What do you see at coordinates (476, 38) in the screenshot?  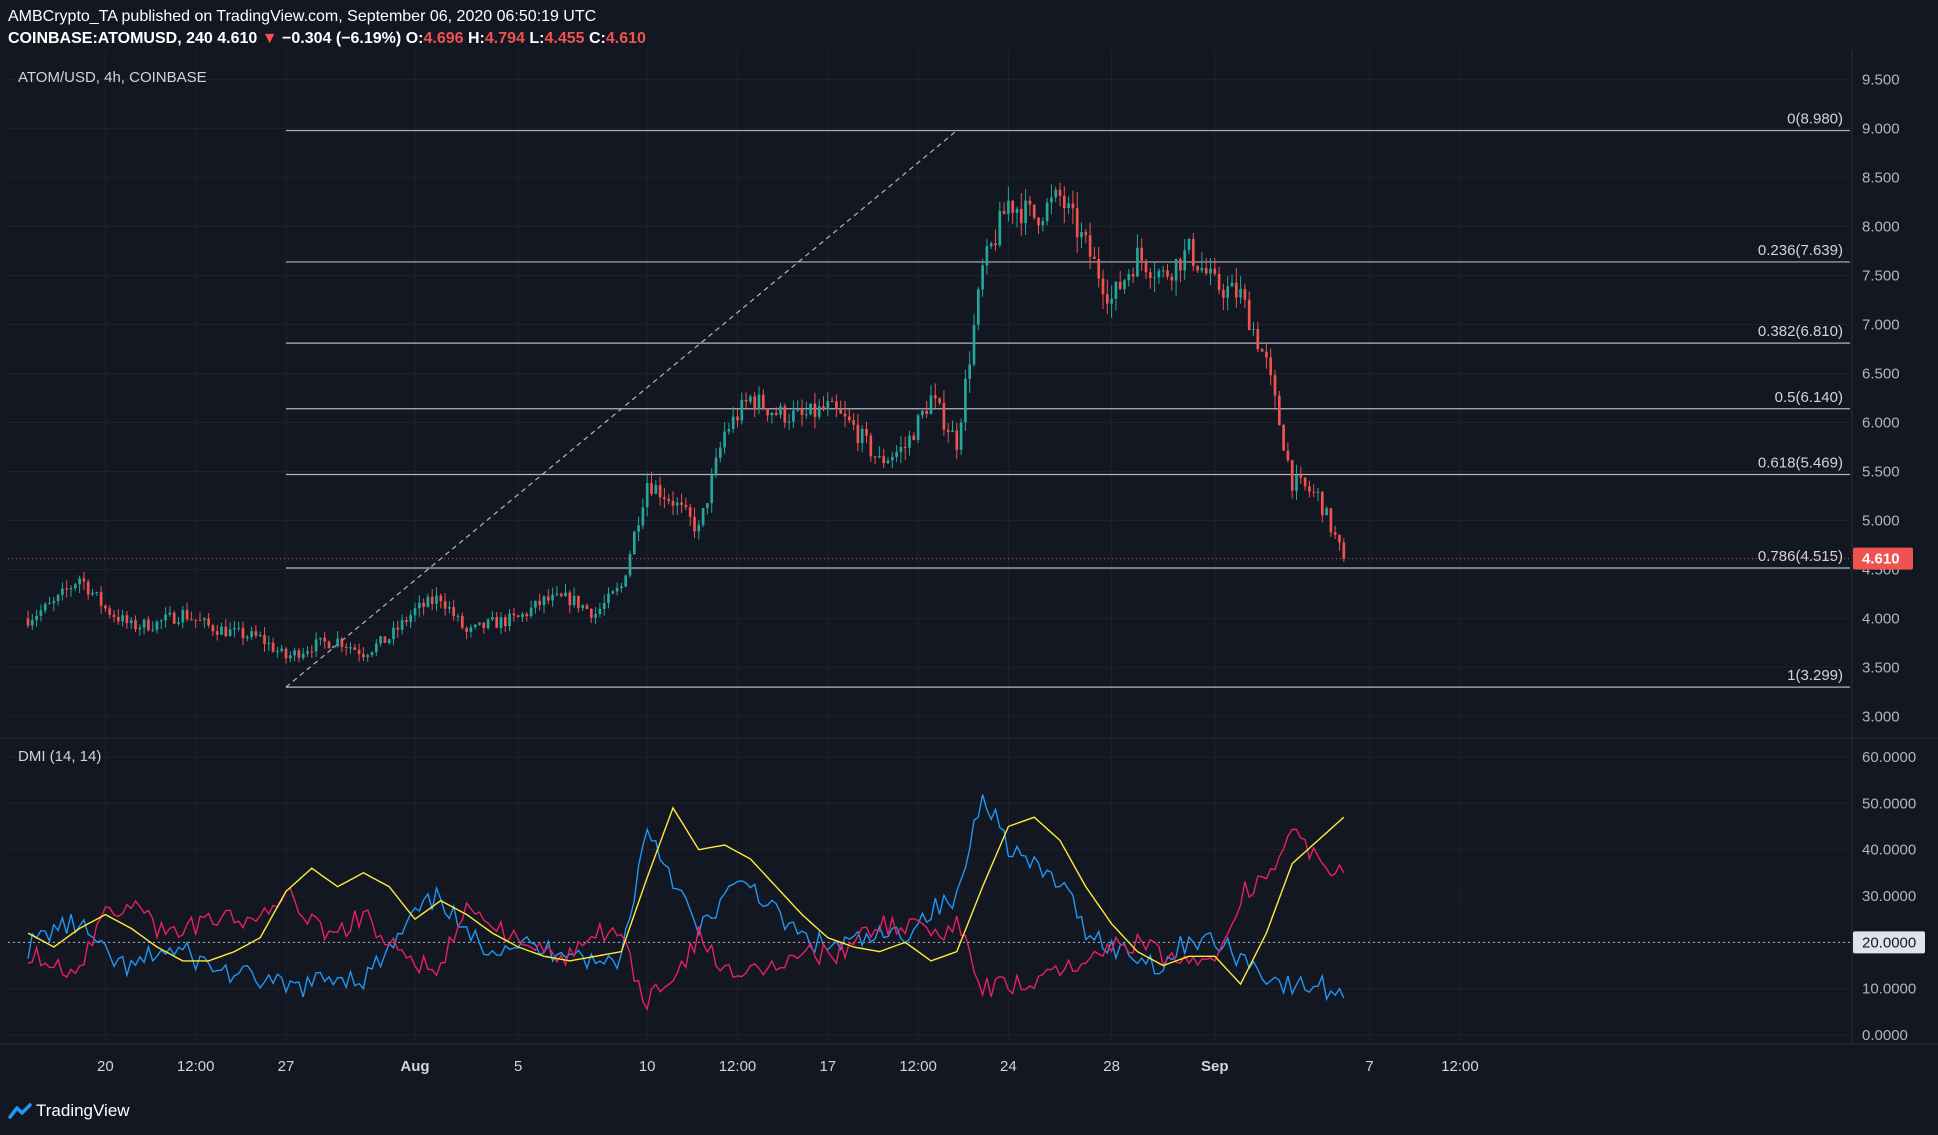 I see `high-label: H:` at bounding box center [476, 38].